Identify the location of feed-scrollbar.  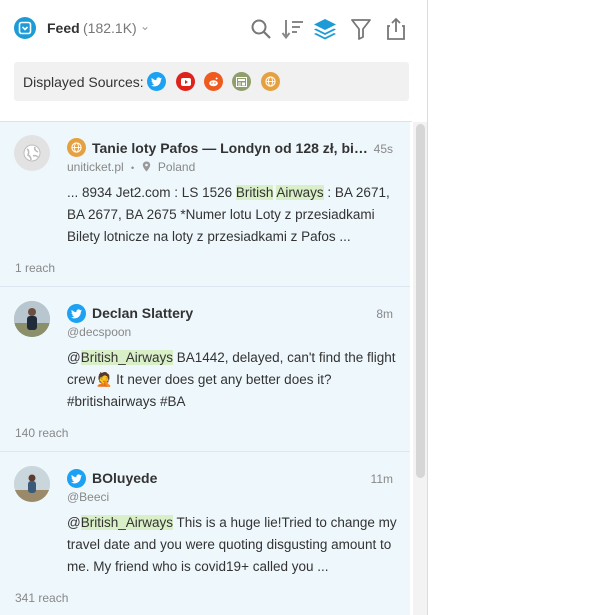
(420, 368).